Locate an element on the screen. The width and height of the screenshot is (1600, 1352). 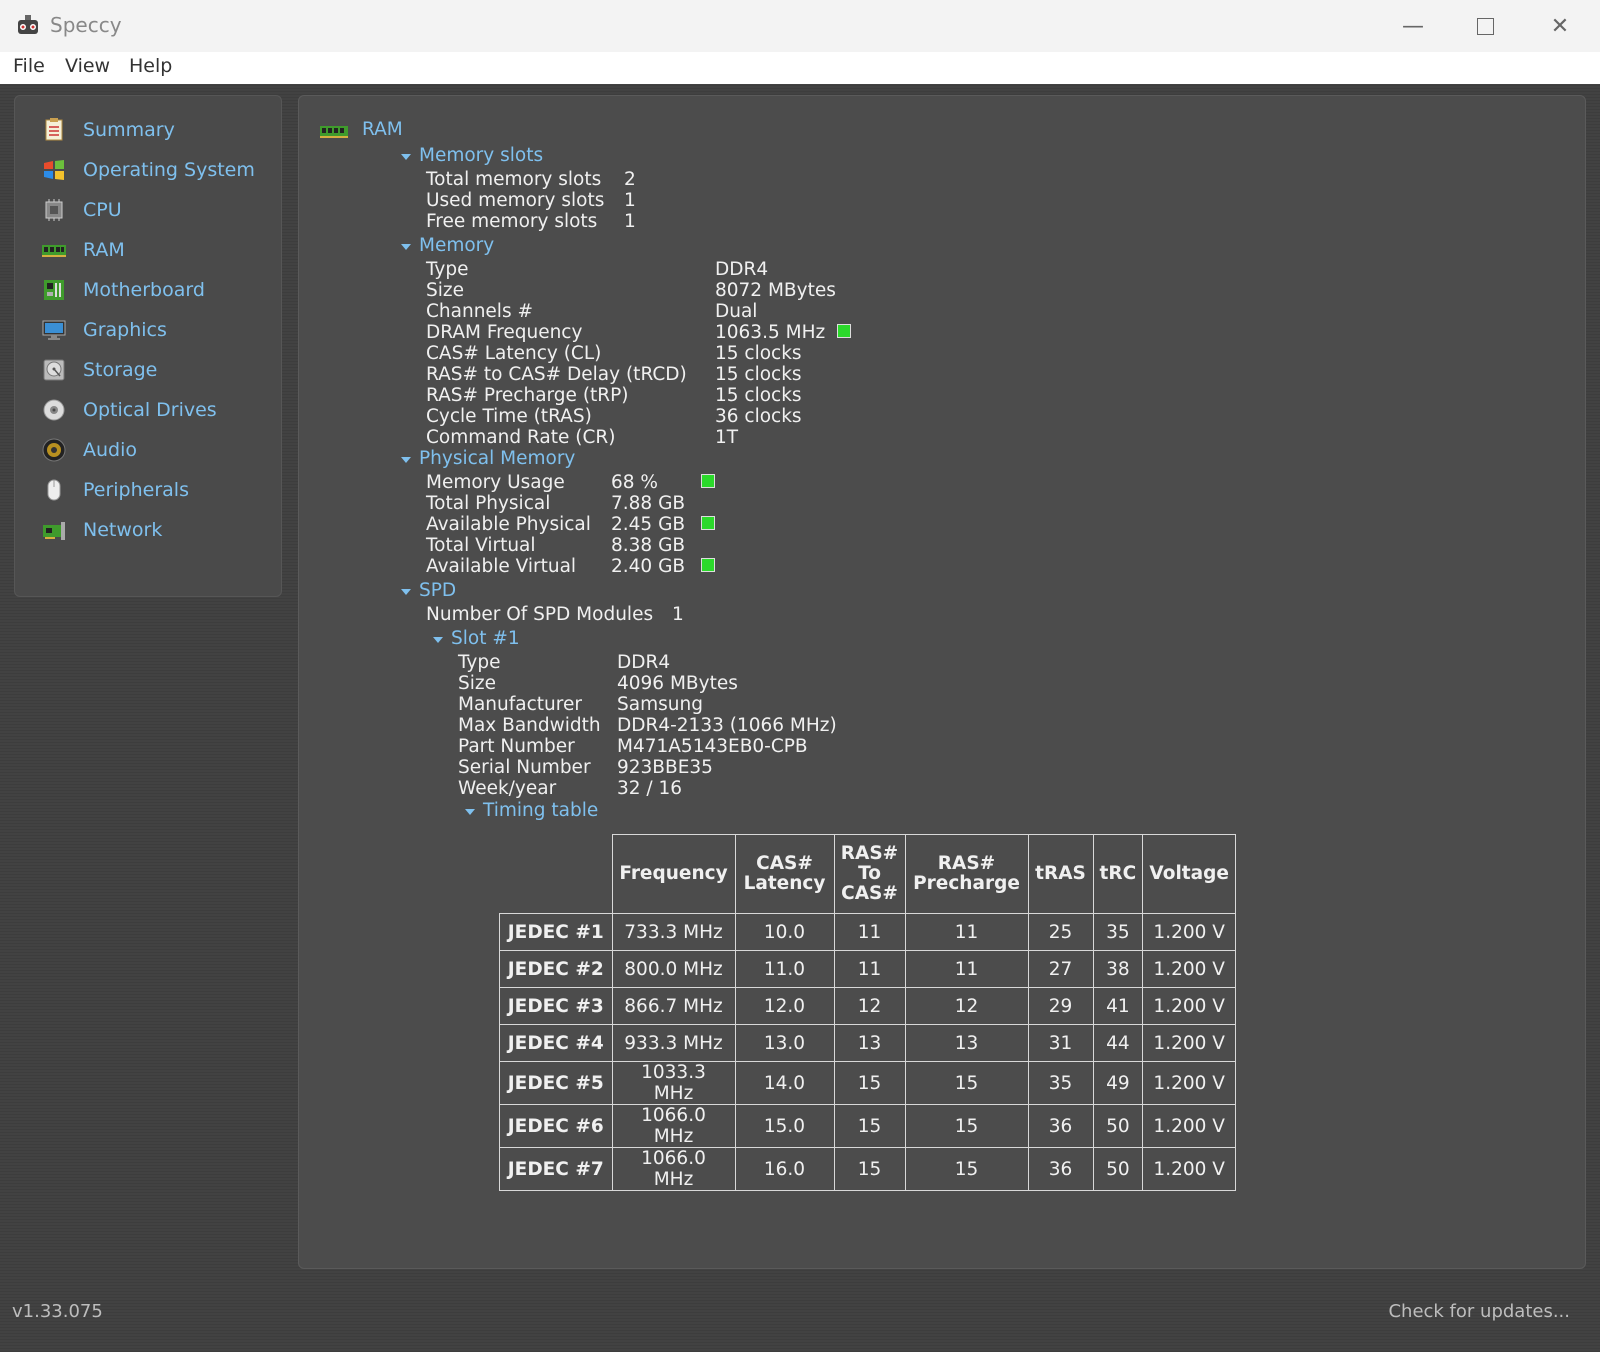
row-value: 68 % is located at coordinates (634, 482).